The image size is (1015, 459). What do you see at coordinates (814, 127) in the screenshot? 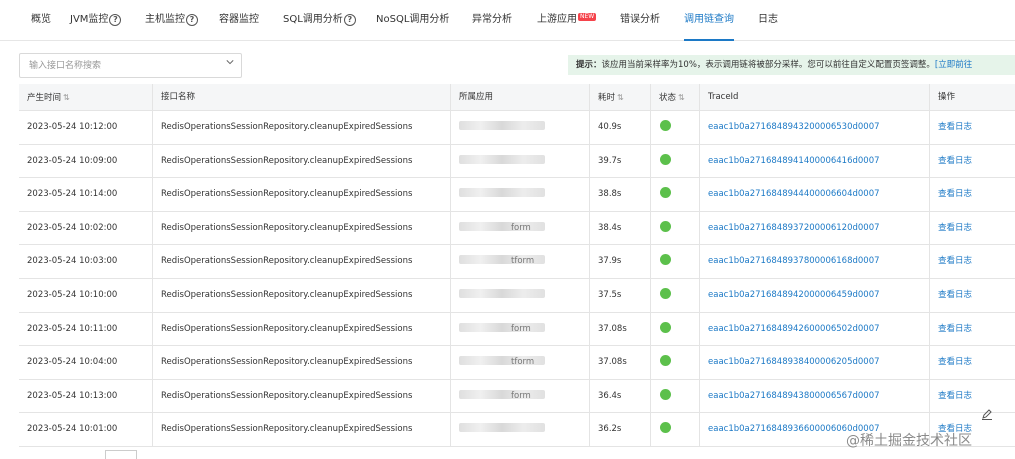
I see `trace-link: eaac1b0a2716848943200006530d0007` at bounding box center [814, 127].